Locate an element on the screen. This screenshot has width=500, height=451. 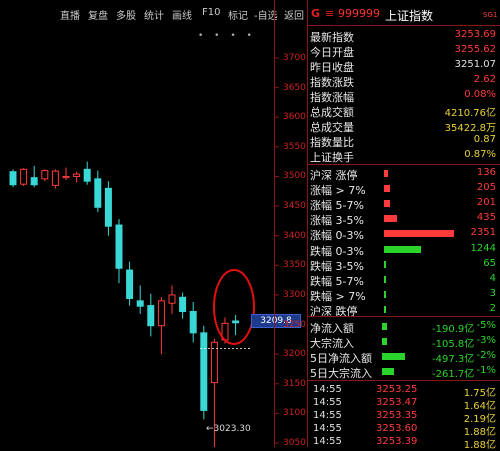
quote-label: 总成交量 is located at coordinates (332, 127).